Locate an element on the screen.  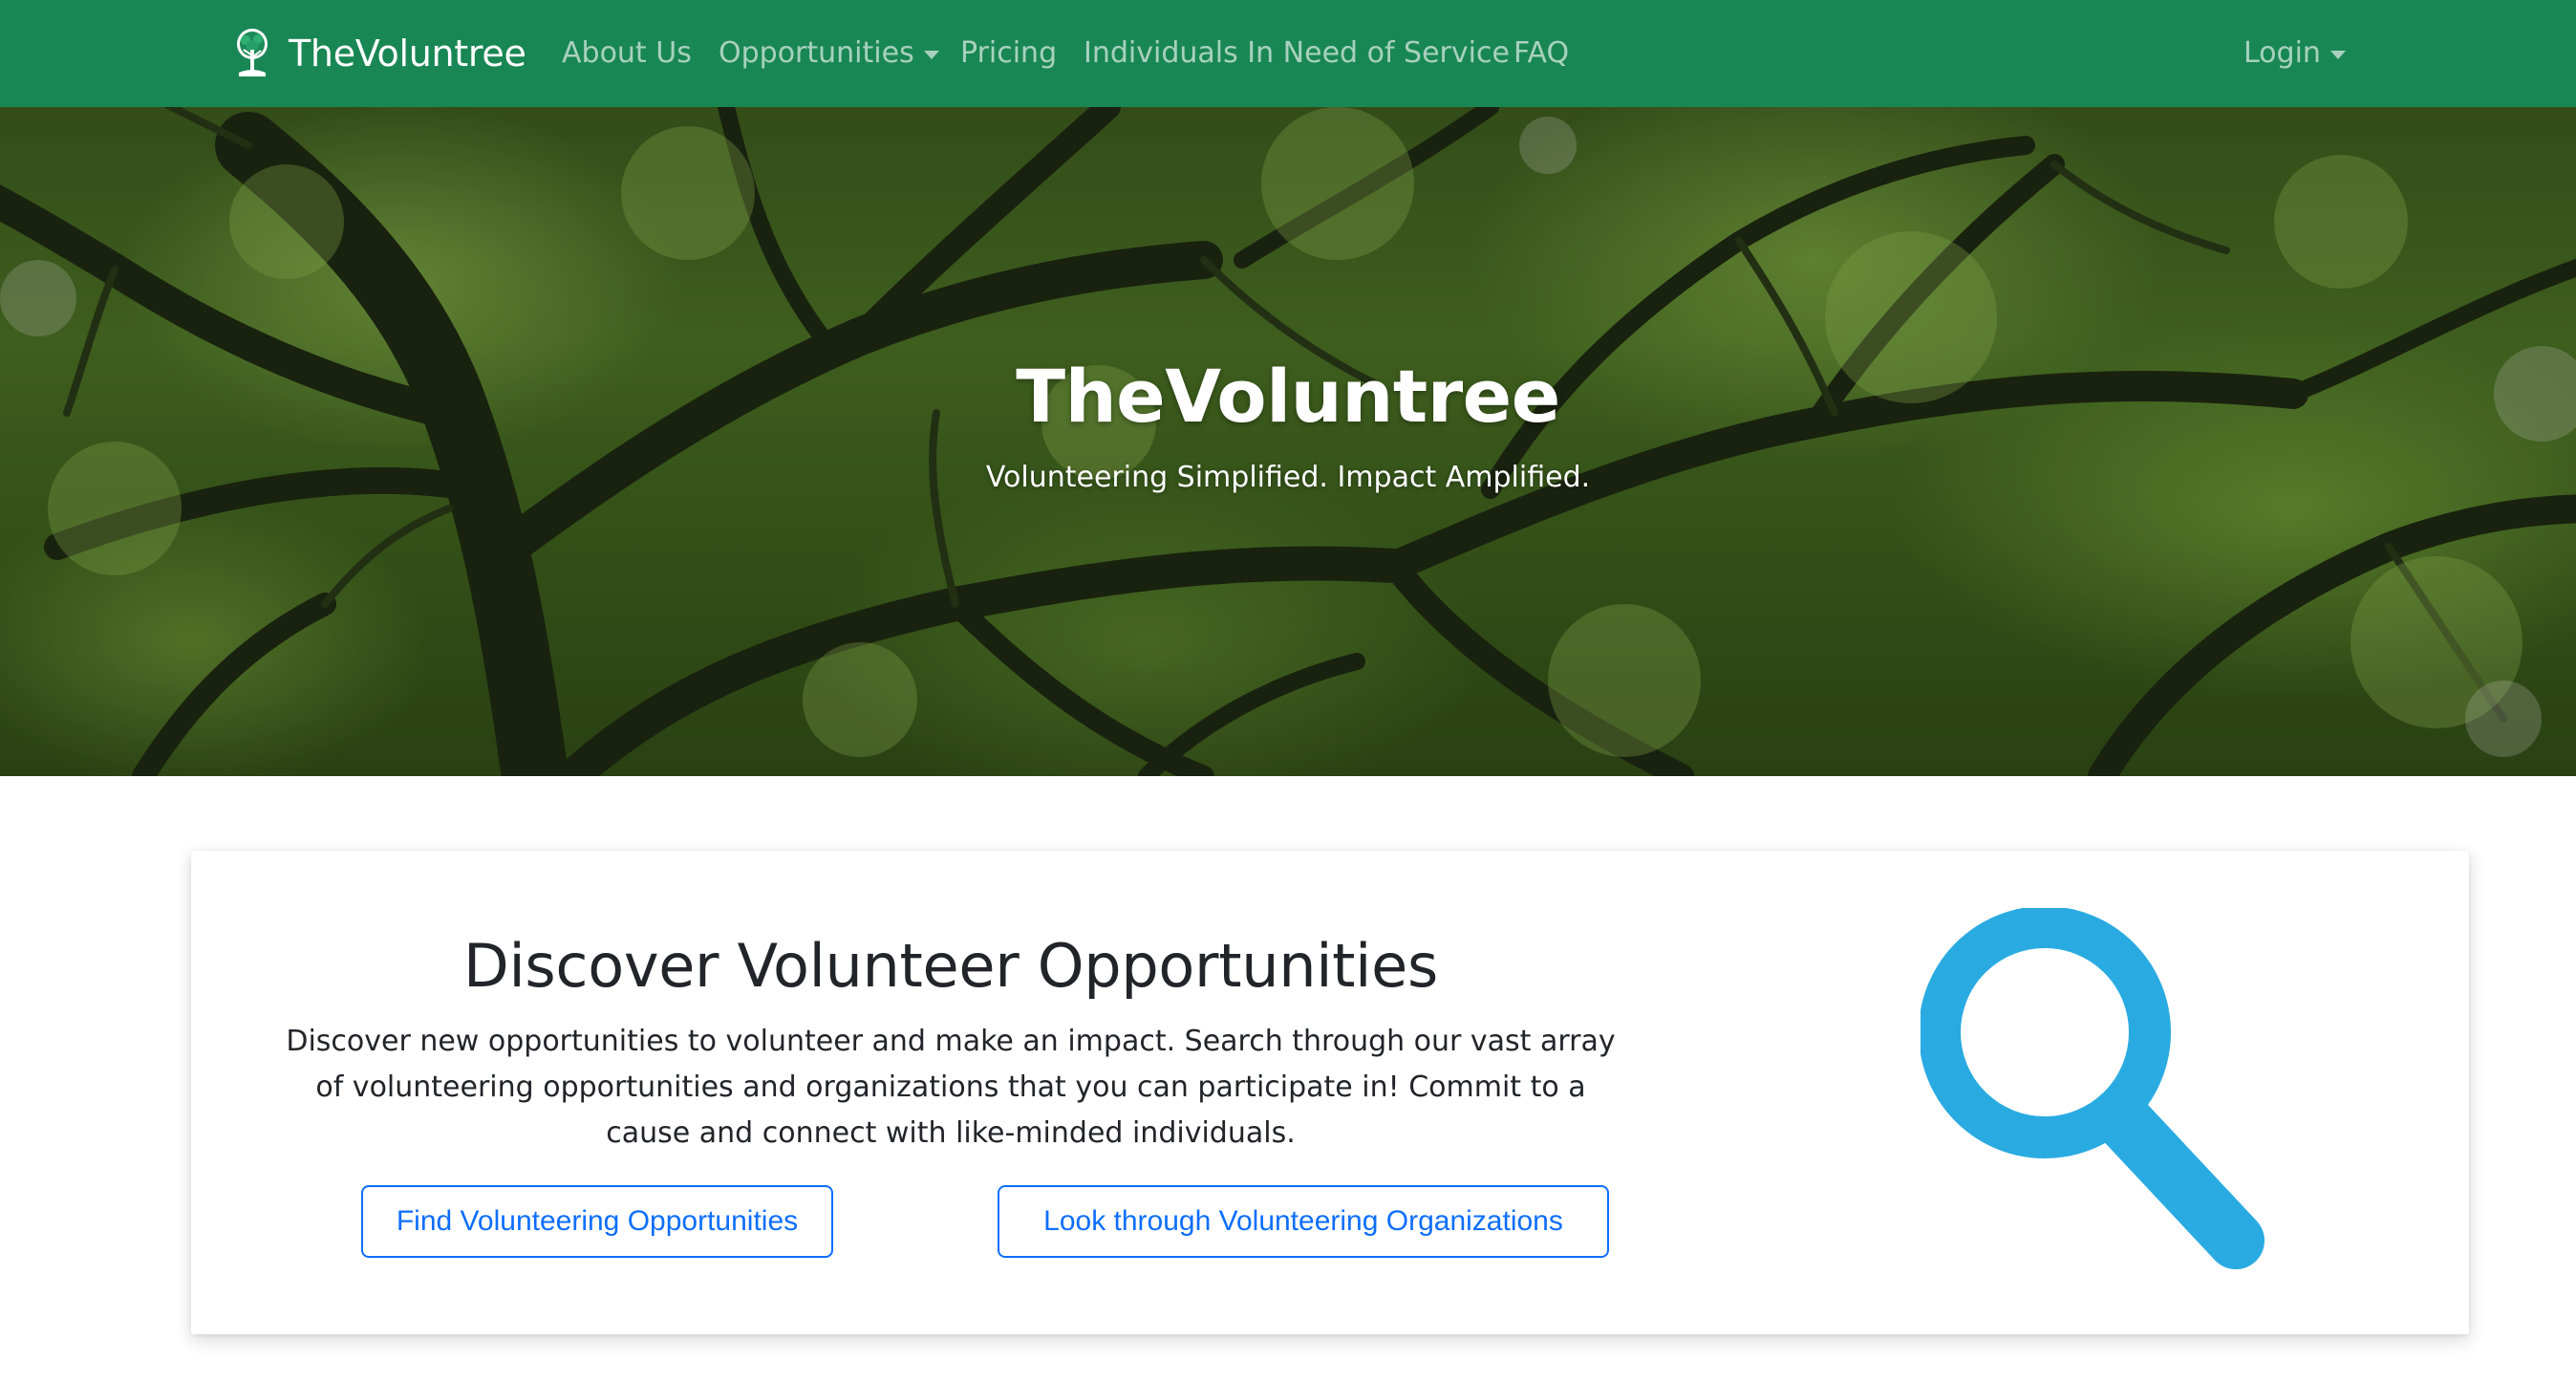
magnifying-glass-icon is located at coordinates (2093, 1088).